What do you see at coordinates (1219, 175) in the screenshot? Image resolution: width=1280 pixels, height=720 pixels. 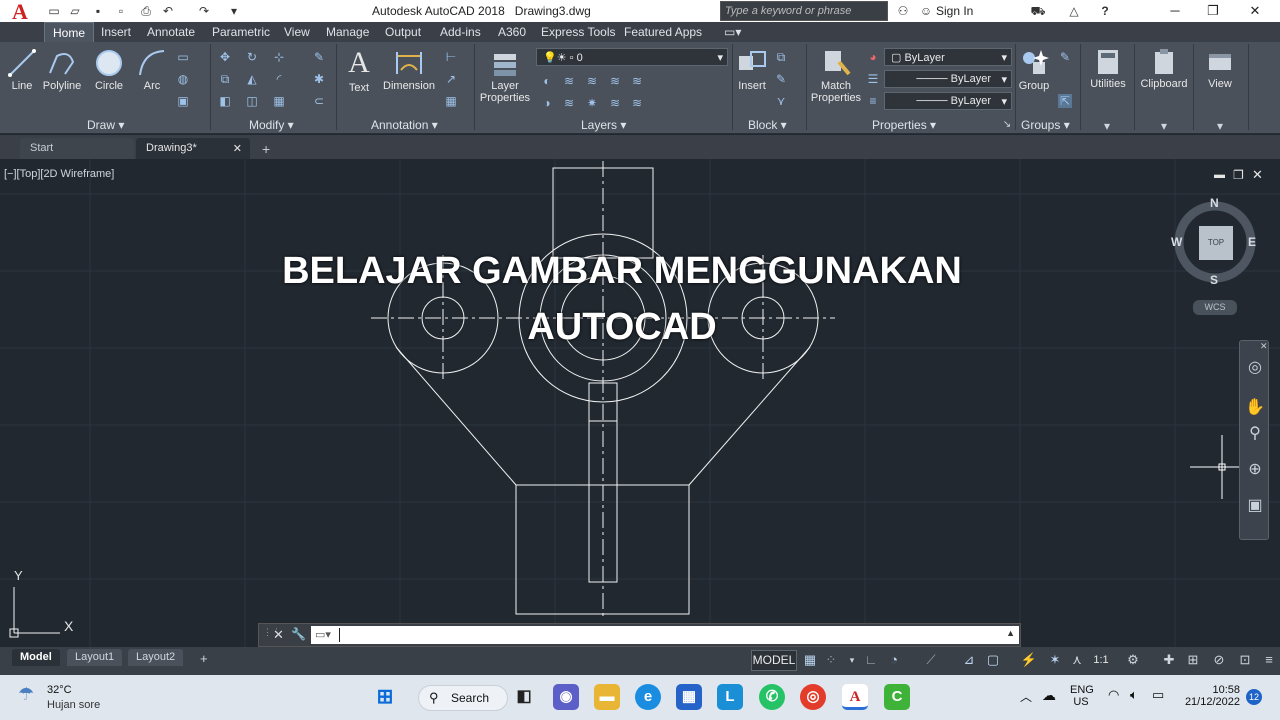 I see `viewport-minimize-icon: ▬` at bounding box center [1219, 175].